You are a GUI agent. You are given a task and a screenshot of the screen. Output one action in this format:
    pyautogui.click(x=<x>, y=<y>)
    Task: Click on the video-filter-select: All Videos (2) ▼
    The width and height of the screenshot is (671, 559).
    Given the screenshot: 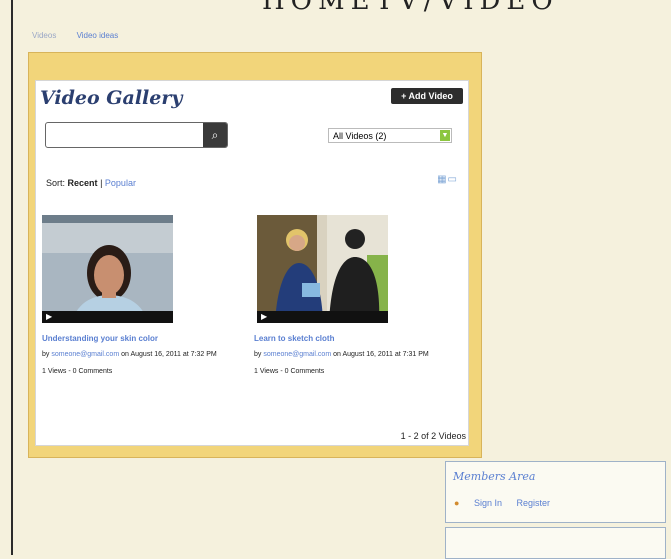 What is the action you would take?
    pyautogui.click(x=390, y=135)
    